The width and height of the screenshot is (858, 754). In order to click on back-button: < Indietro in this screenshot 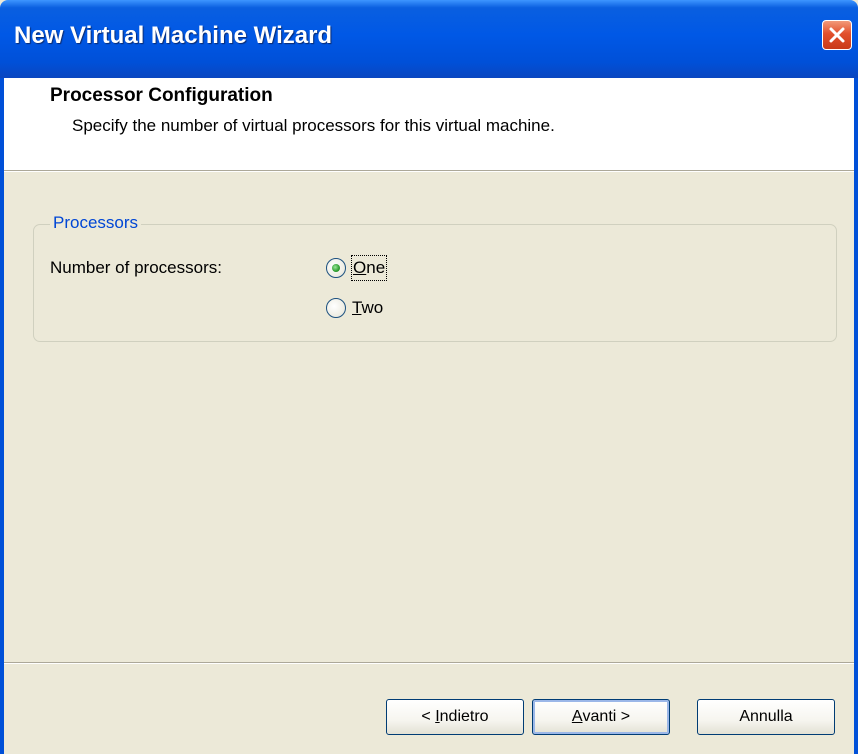, I will do `click(455, 717)`.